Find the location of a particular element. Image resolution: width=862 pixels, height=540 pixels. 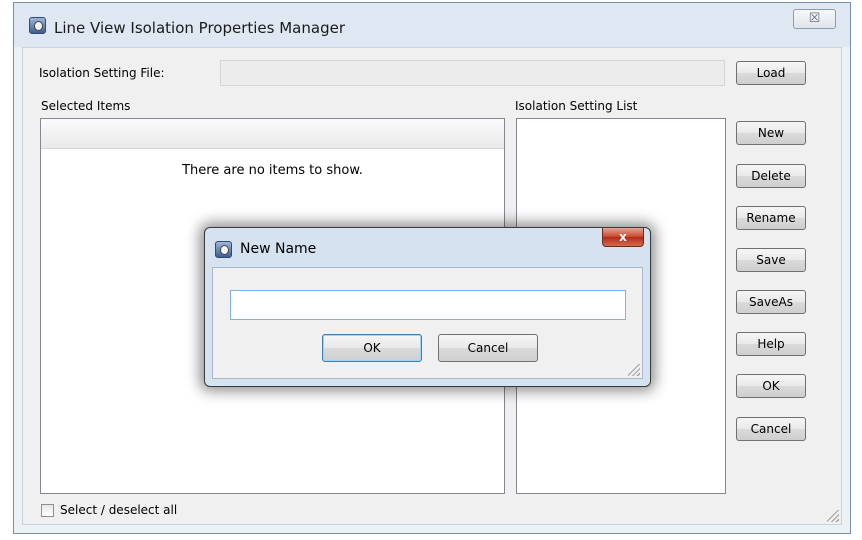

new-name-input is located at coordinates (428, 305).